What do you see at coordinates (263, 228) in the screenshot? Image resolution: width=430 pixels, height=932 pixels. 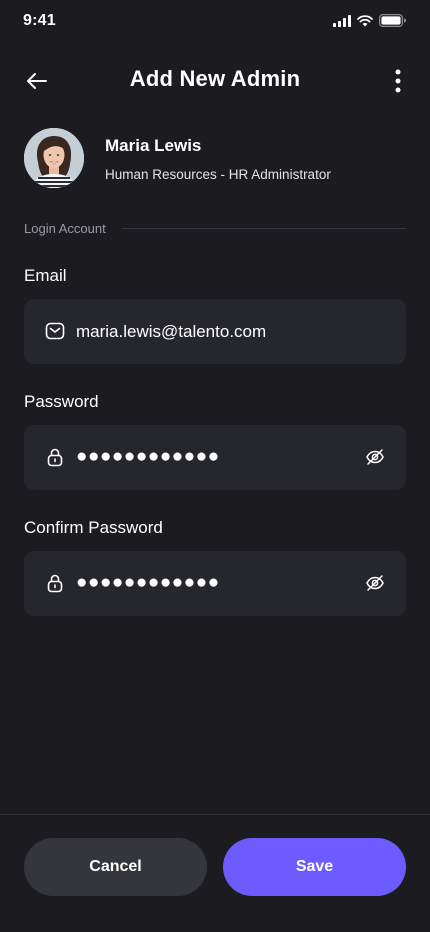 I see `section-divider` at bounding box center [263, 228].